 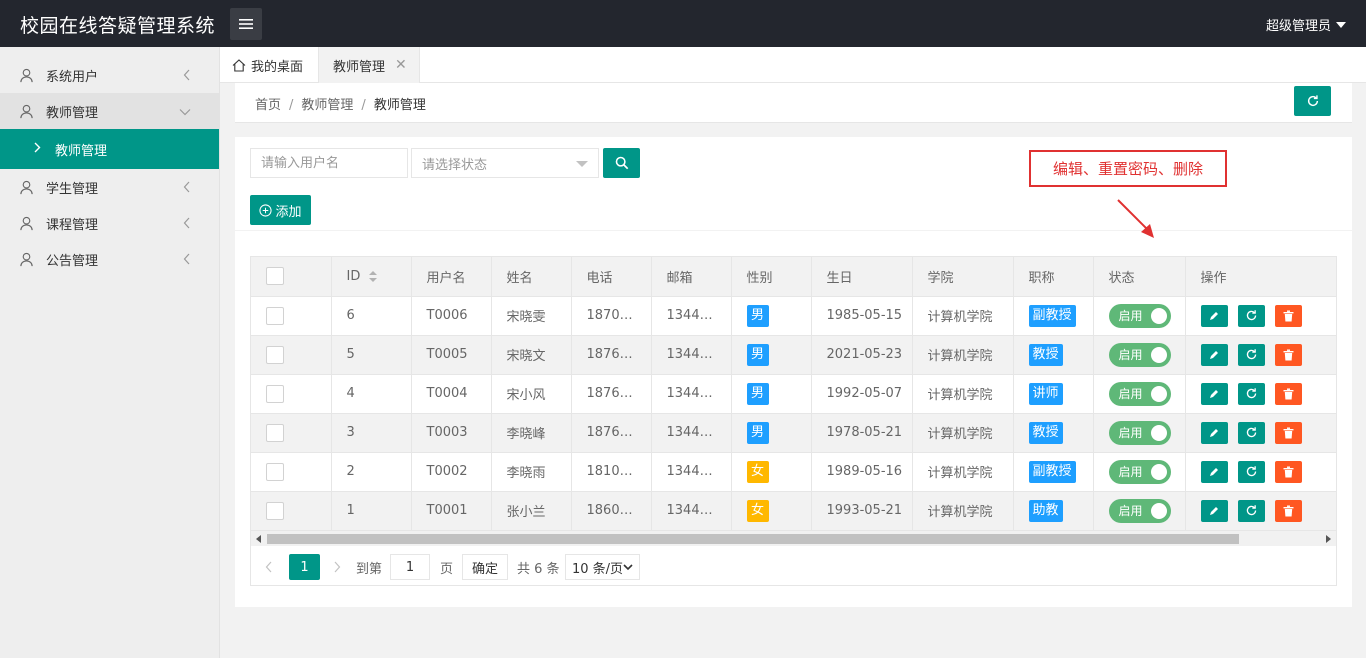 What do you see at coordinates (1130, 510) in the screenshot?
I see `status-toggle-label: 启用` at bounding box center [1130, 510].